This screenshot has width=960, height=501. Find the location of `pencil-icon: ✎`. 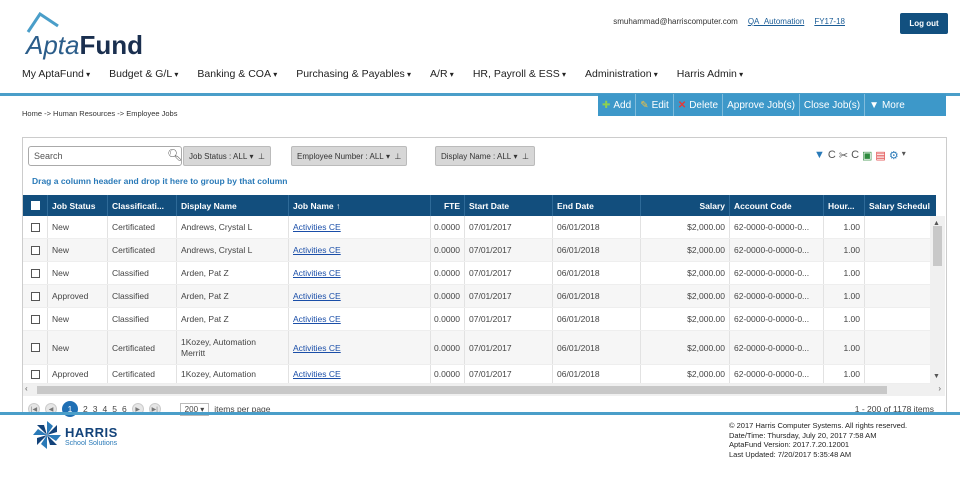

pencil-icon: ✎ is located at coordinates (644, 105).